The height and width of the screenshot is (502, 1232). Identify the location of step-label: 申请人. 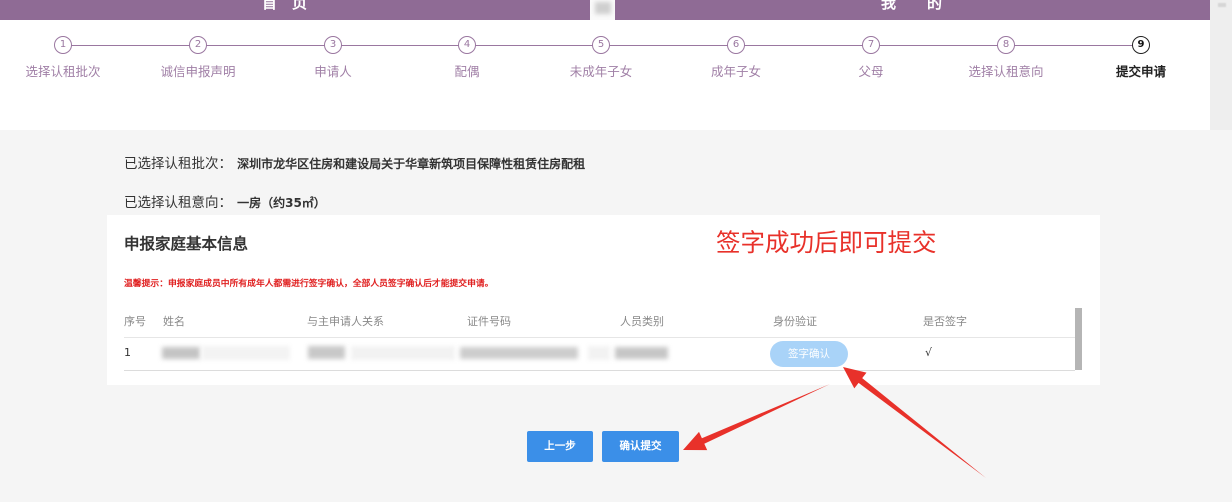
(333, 71).